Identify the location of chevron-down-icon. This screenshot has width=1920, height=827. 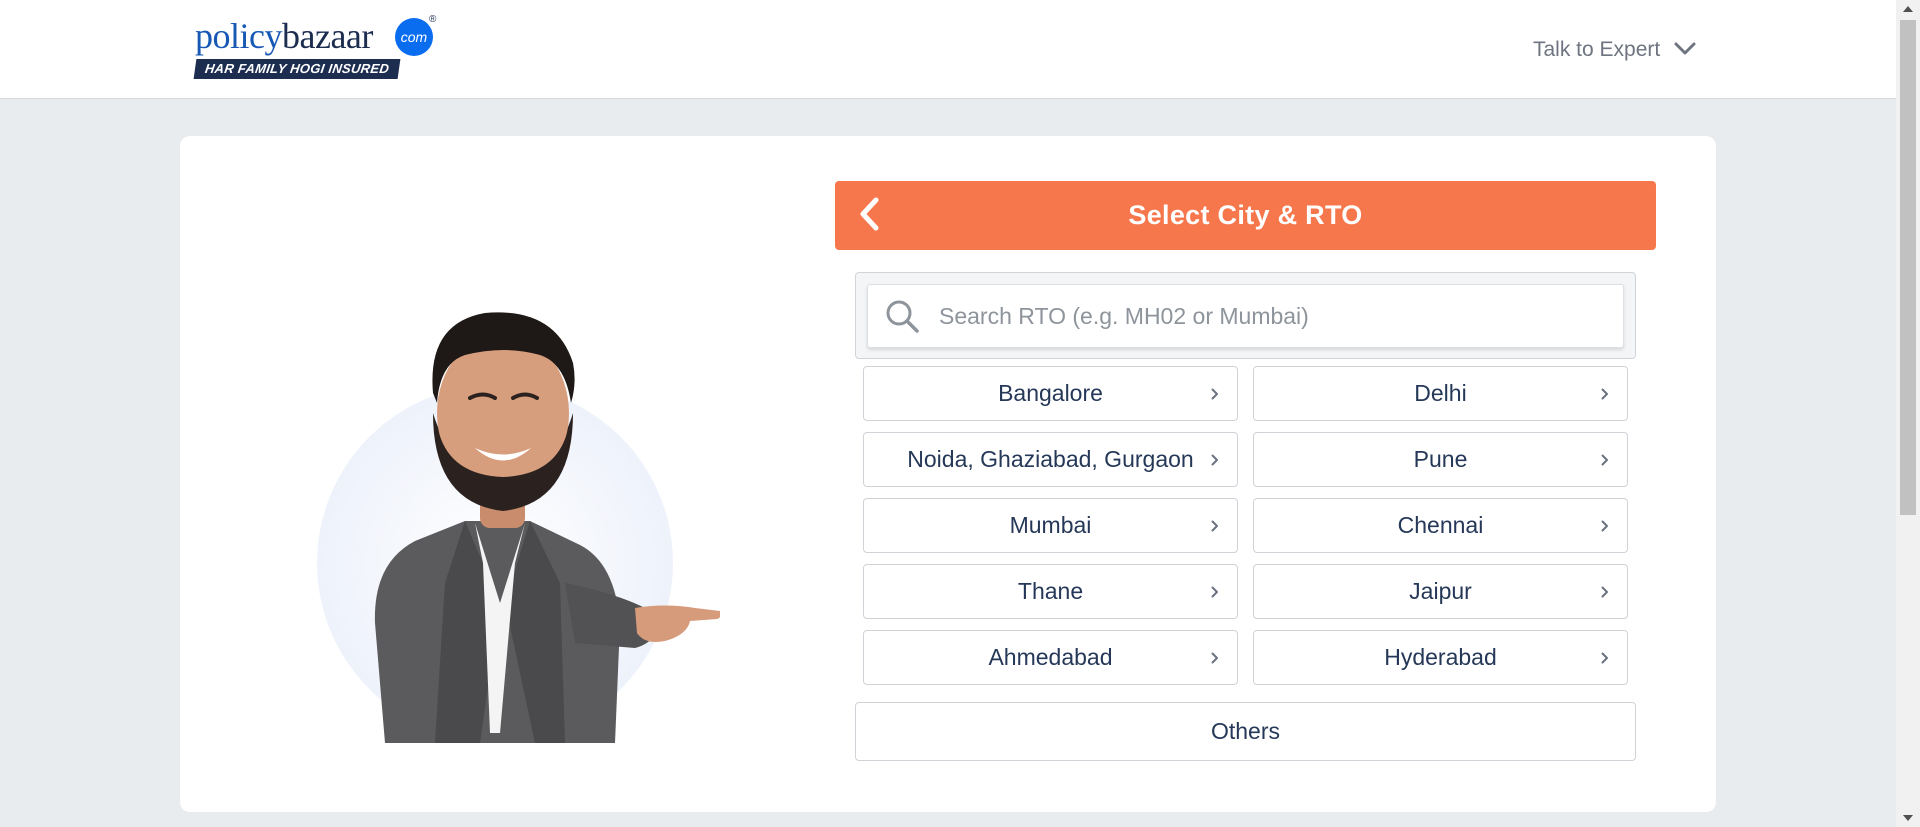
(1685, 50).